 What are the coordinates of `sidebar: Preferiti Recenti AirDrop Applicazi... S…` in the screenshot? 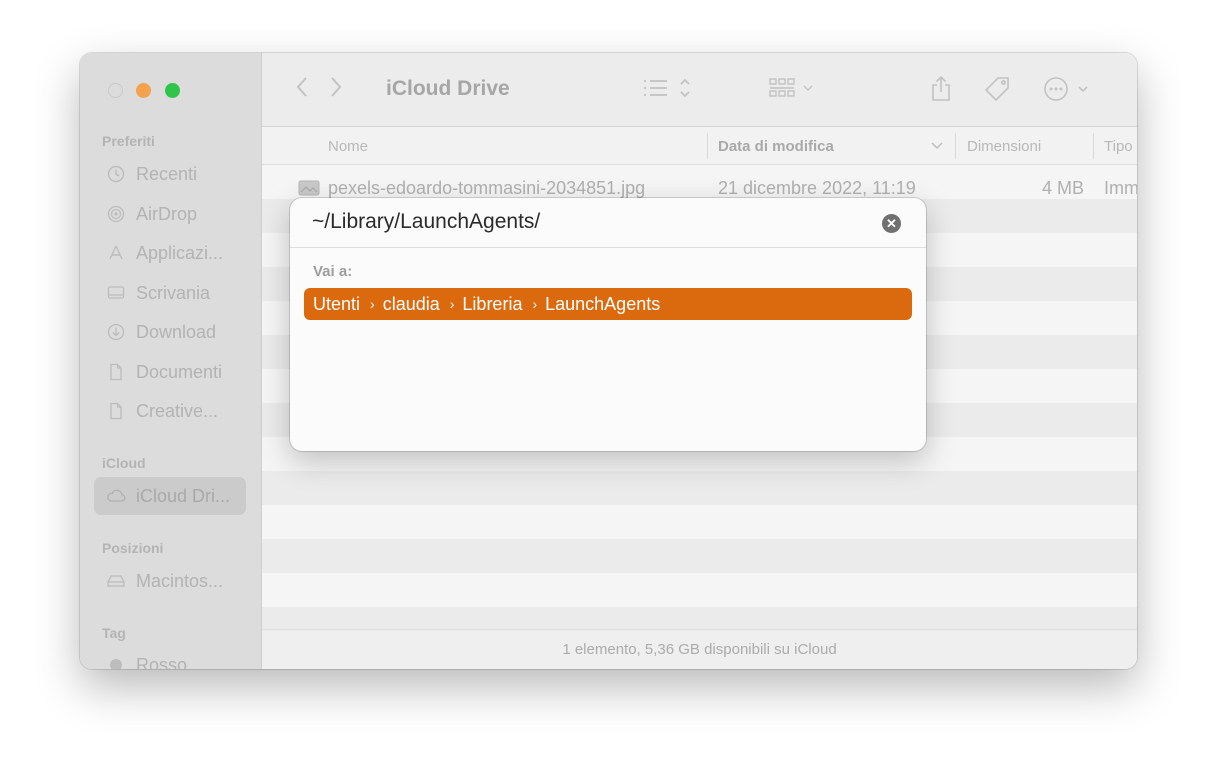 It's located at (171, 361).